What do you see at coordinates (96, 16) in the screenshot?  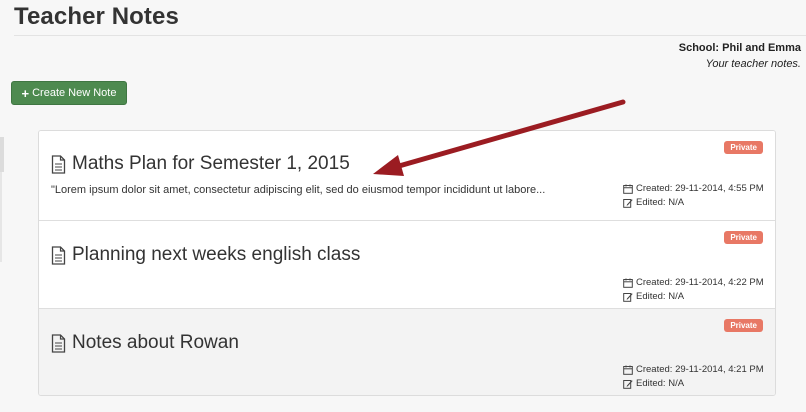 I see `page-title: Teacher Notes` at bounding box center [96, 16].